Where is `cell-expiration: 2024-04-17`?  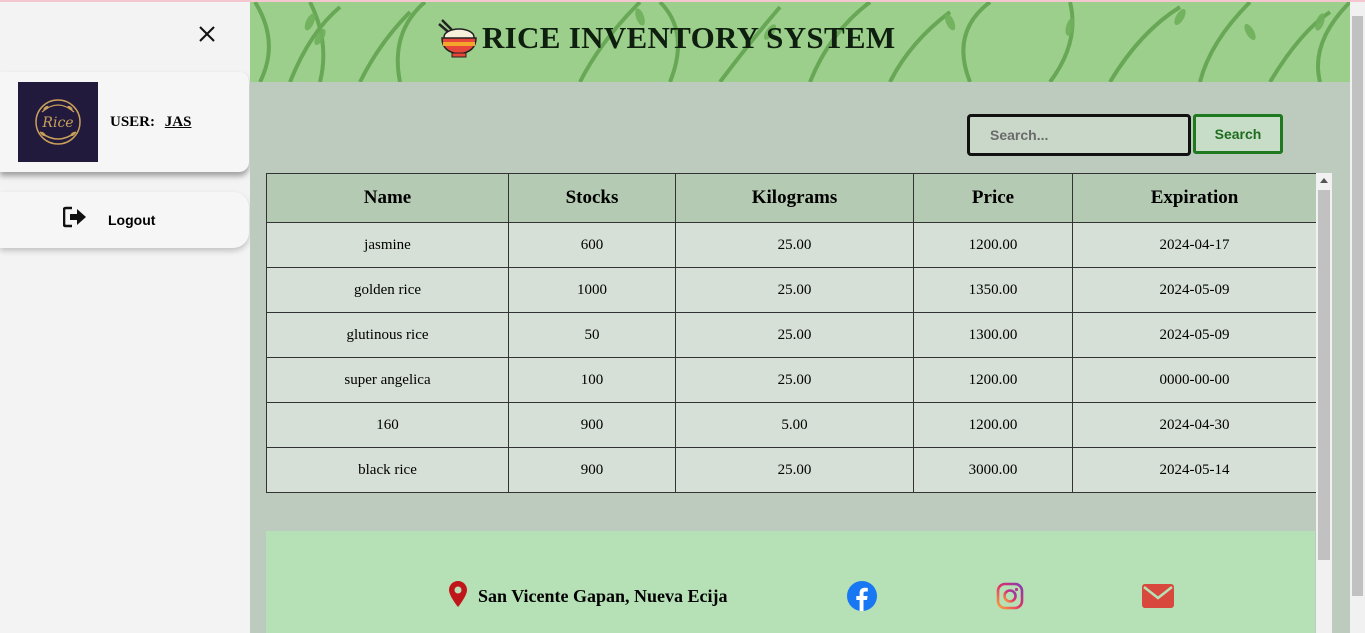
cell-expiration: 2024-04-17 is located at coordinates (1194, 245).